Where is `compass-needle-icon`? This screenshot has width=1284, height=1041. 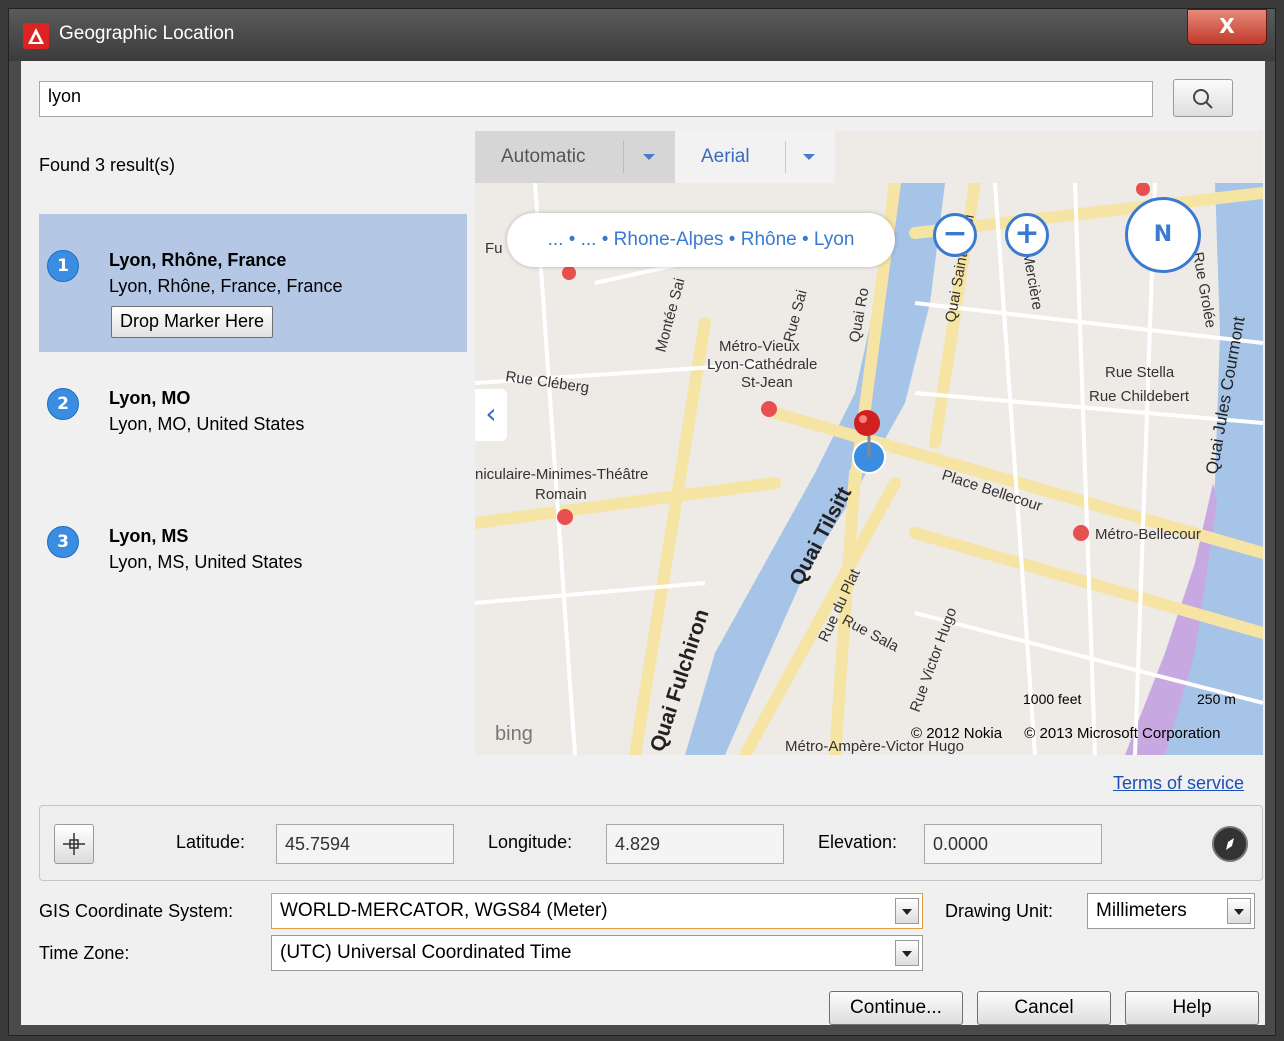
compass-needle-icon is located at coordinates (1230, 844).